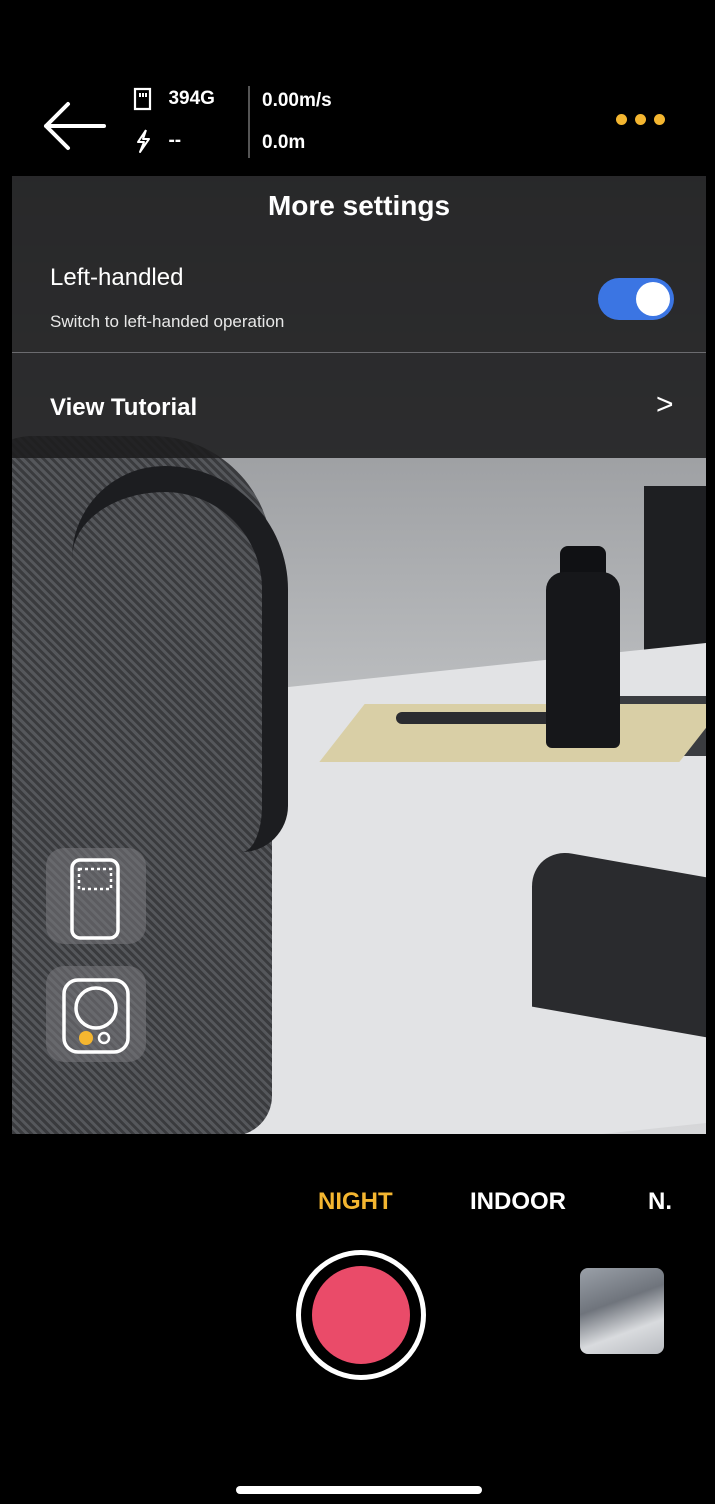  I want to click on frame-mode-button, so click(96, 896).